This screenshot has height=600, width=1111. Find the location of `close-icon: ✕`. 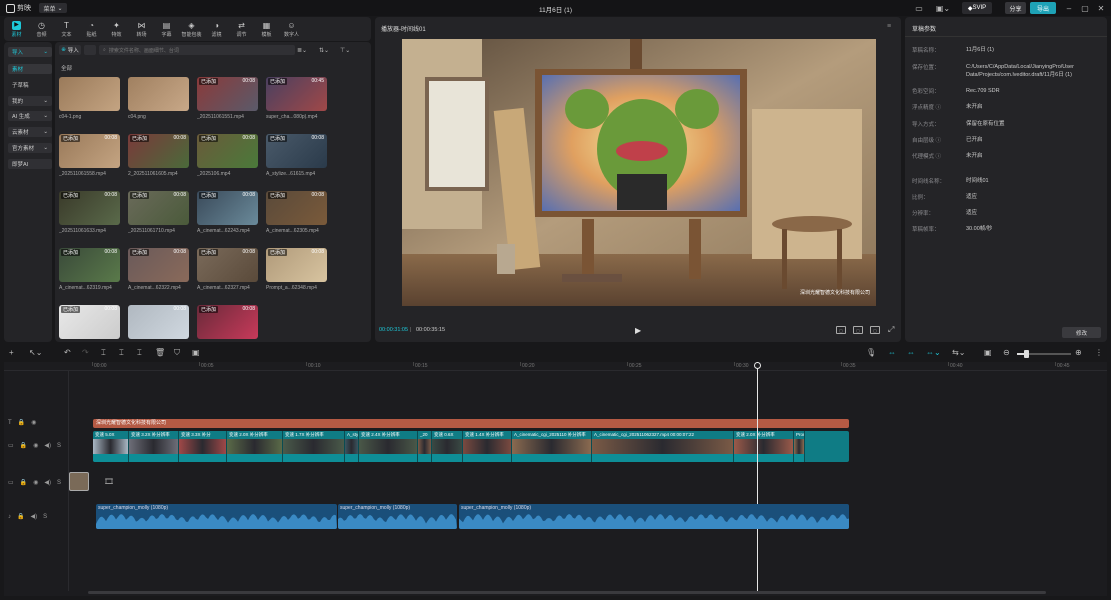

close-icon: ✕ is located at coordinates (1101, 8).